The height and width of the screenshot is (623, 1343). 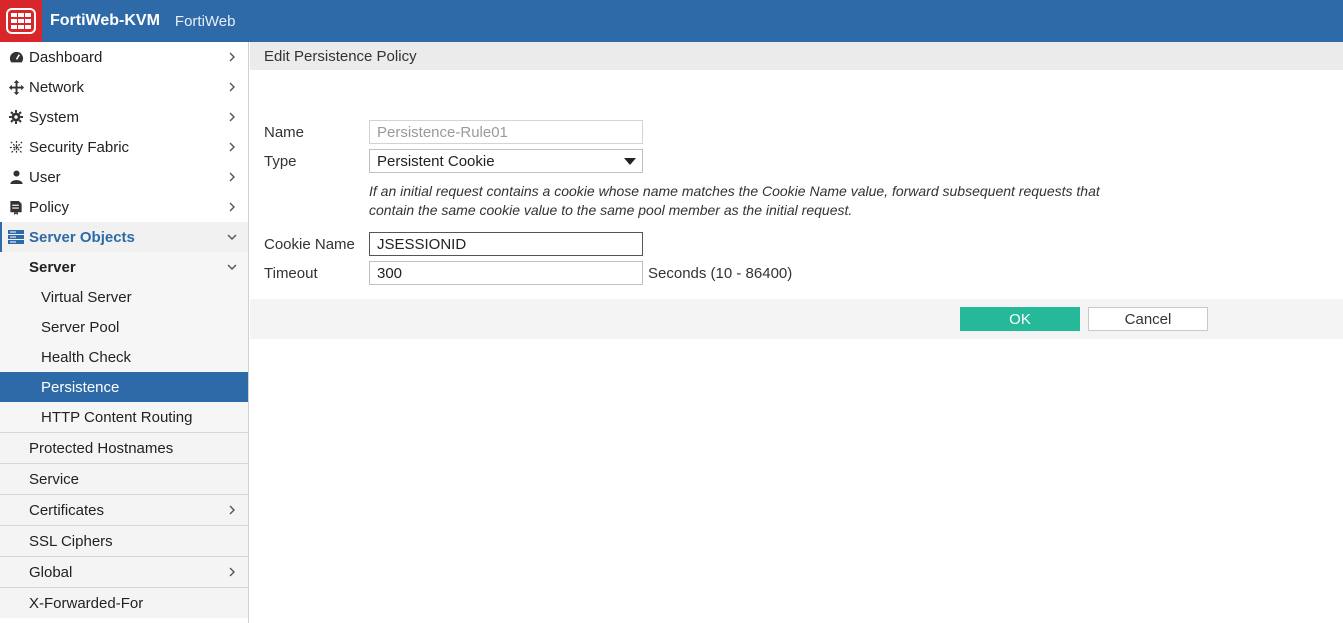 I want to click on network-icon, so click(x=16, y=87).